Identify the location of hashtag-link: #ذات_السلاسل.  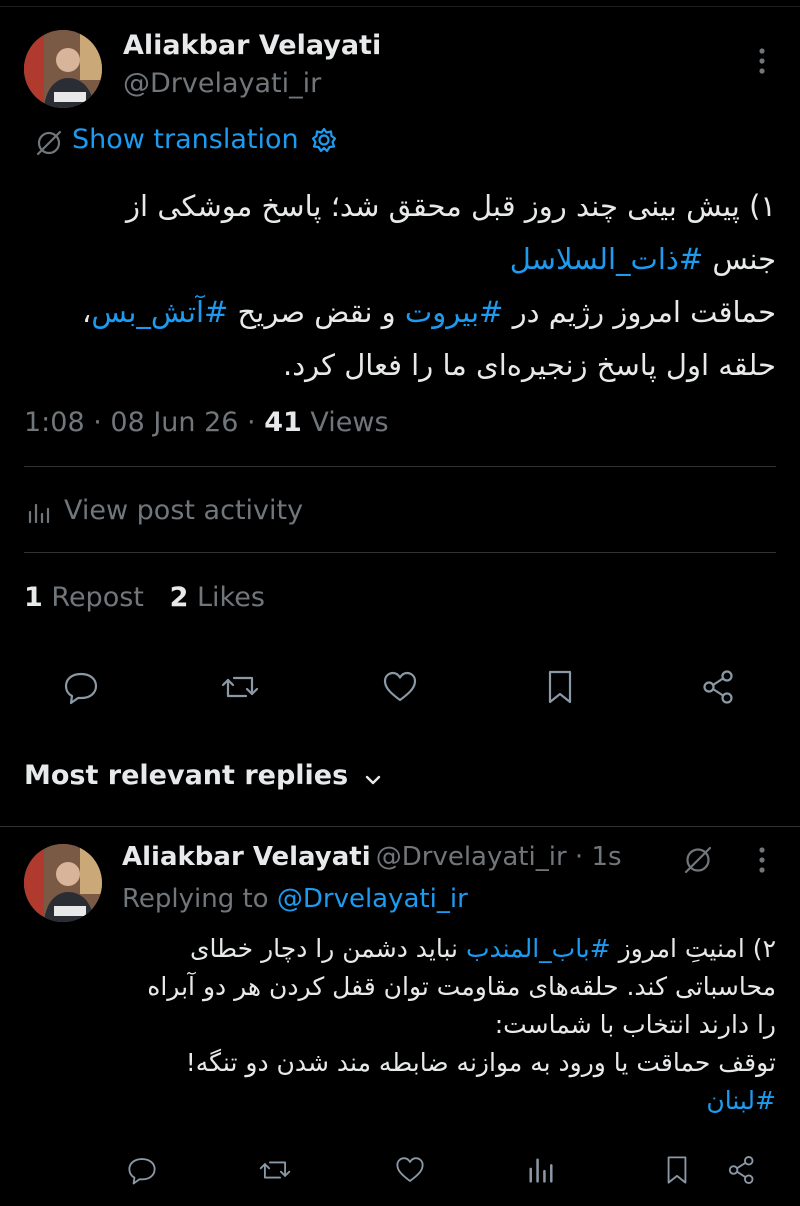
(606, 259).